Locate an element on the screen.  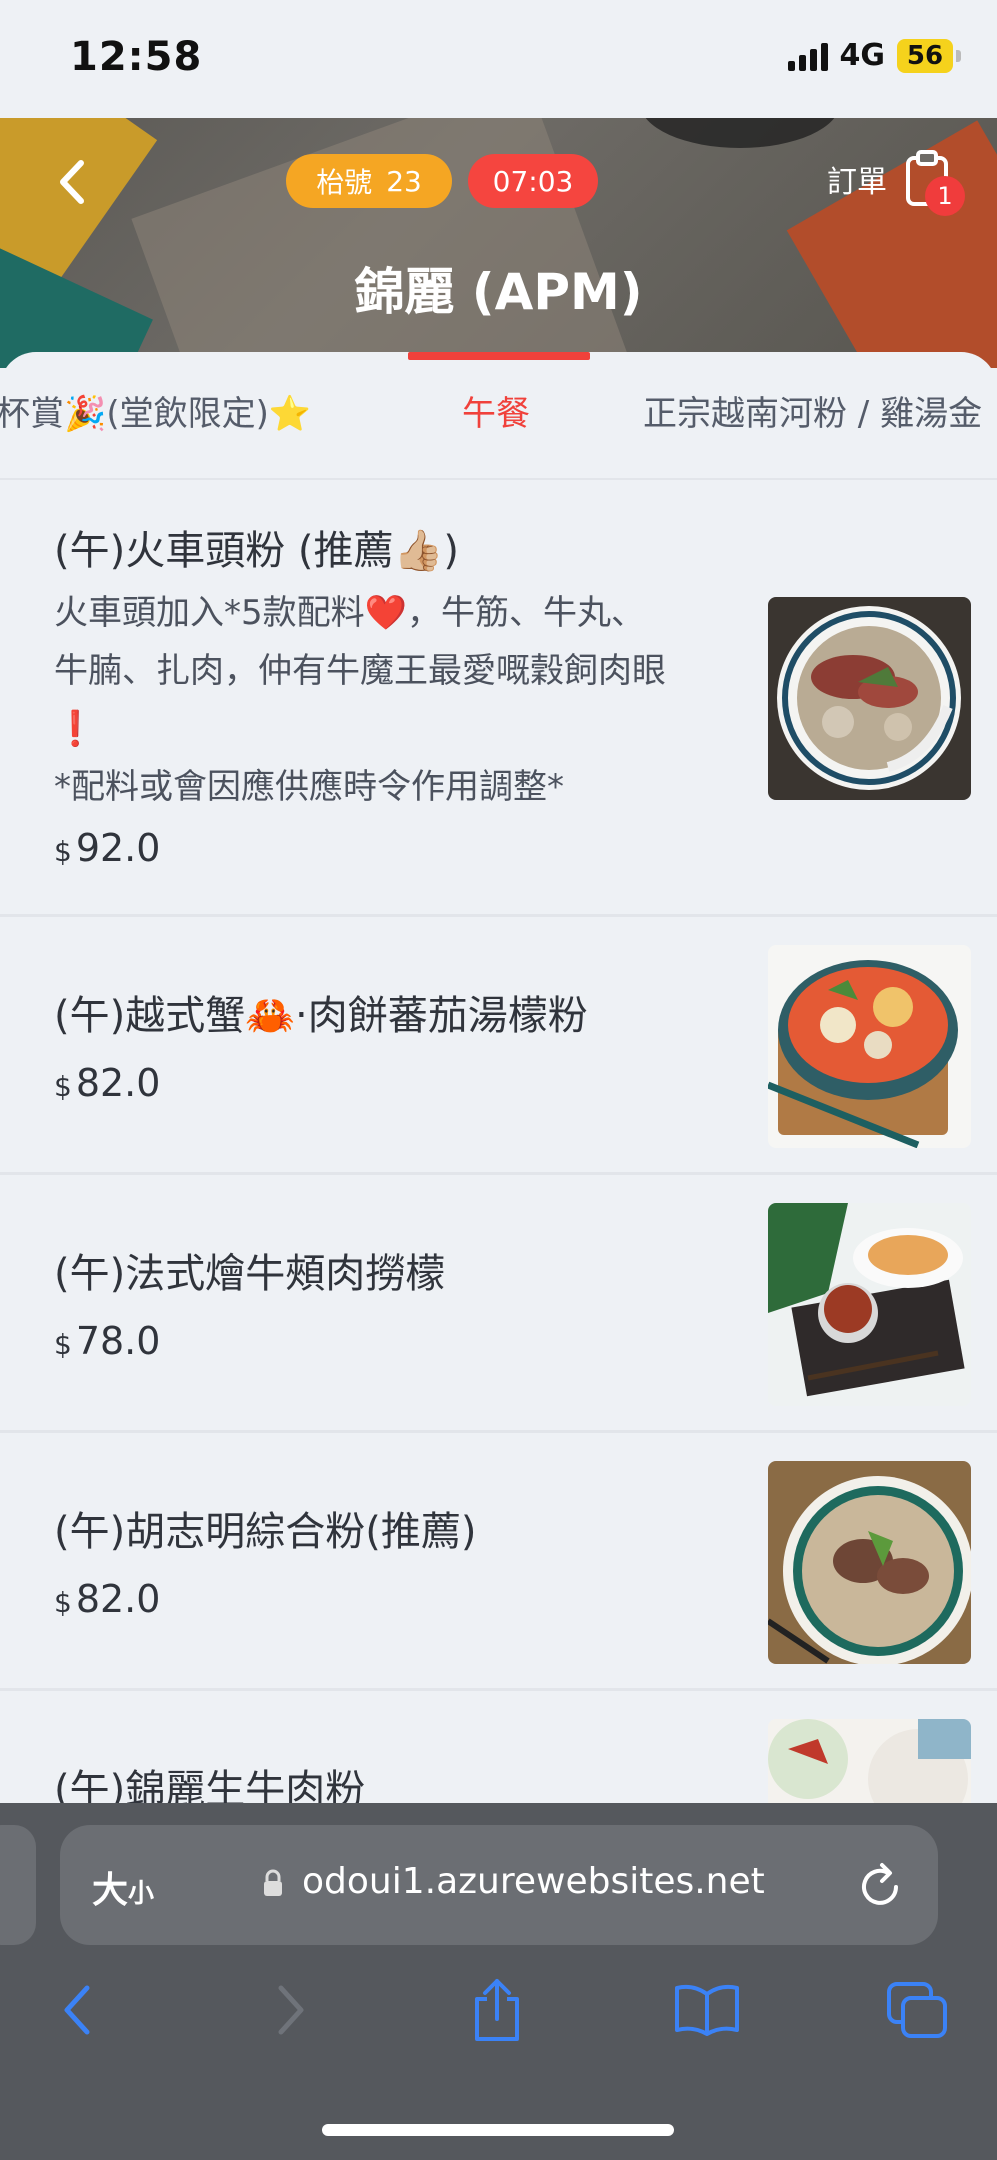
battery-icon: 56 is located at coordinates (929, 55).